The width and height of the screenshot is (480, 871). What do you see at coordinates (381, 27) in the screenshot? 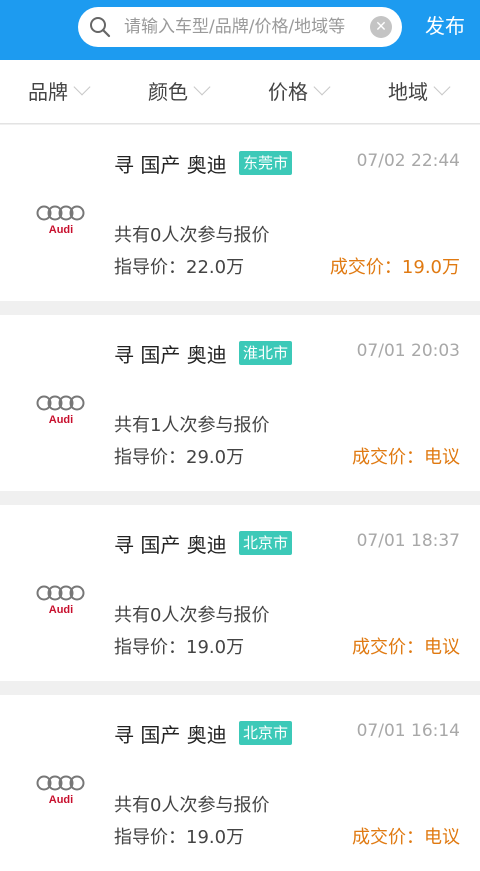
I see `clear-icon: ✕` at bounding box center [381, 27].